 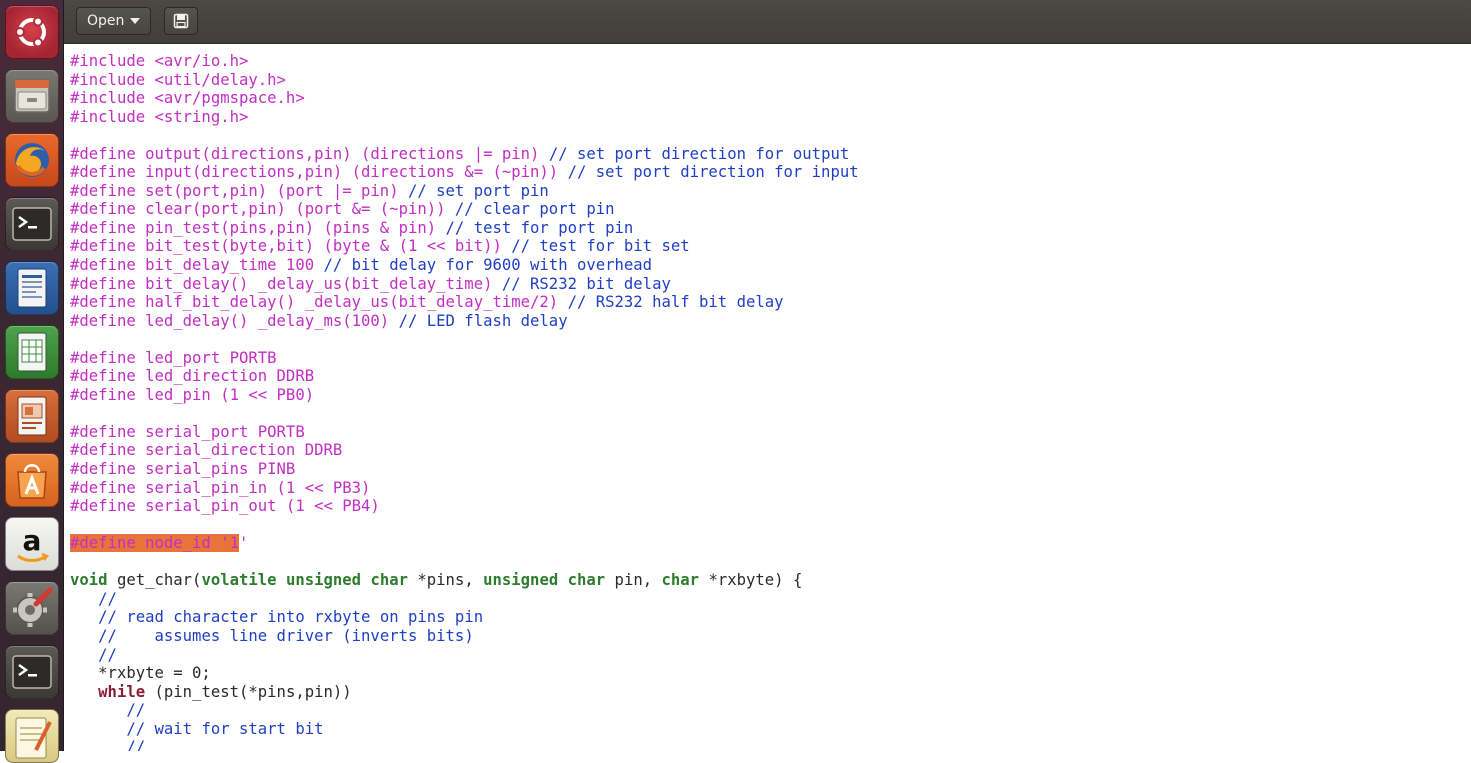 What do you see at coordinates (32, 672) in the screenshot?
I see `terminal-2-icon` at bounding box center [32, 672].